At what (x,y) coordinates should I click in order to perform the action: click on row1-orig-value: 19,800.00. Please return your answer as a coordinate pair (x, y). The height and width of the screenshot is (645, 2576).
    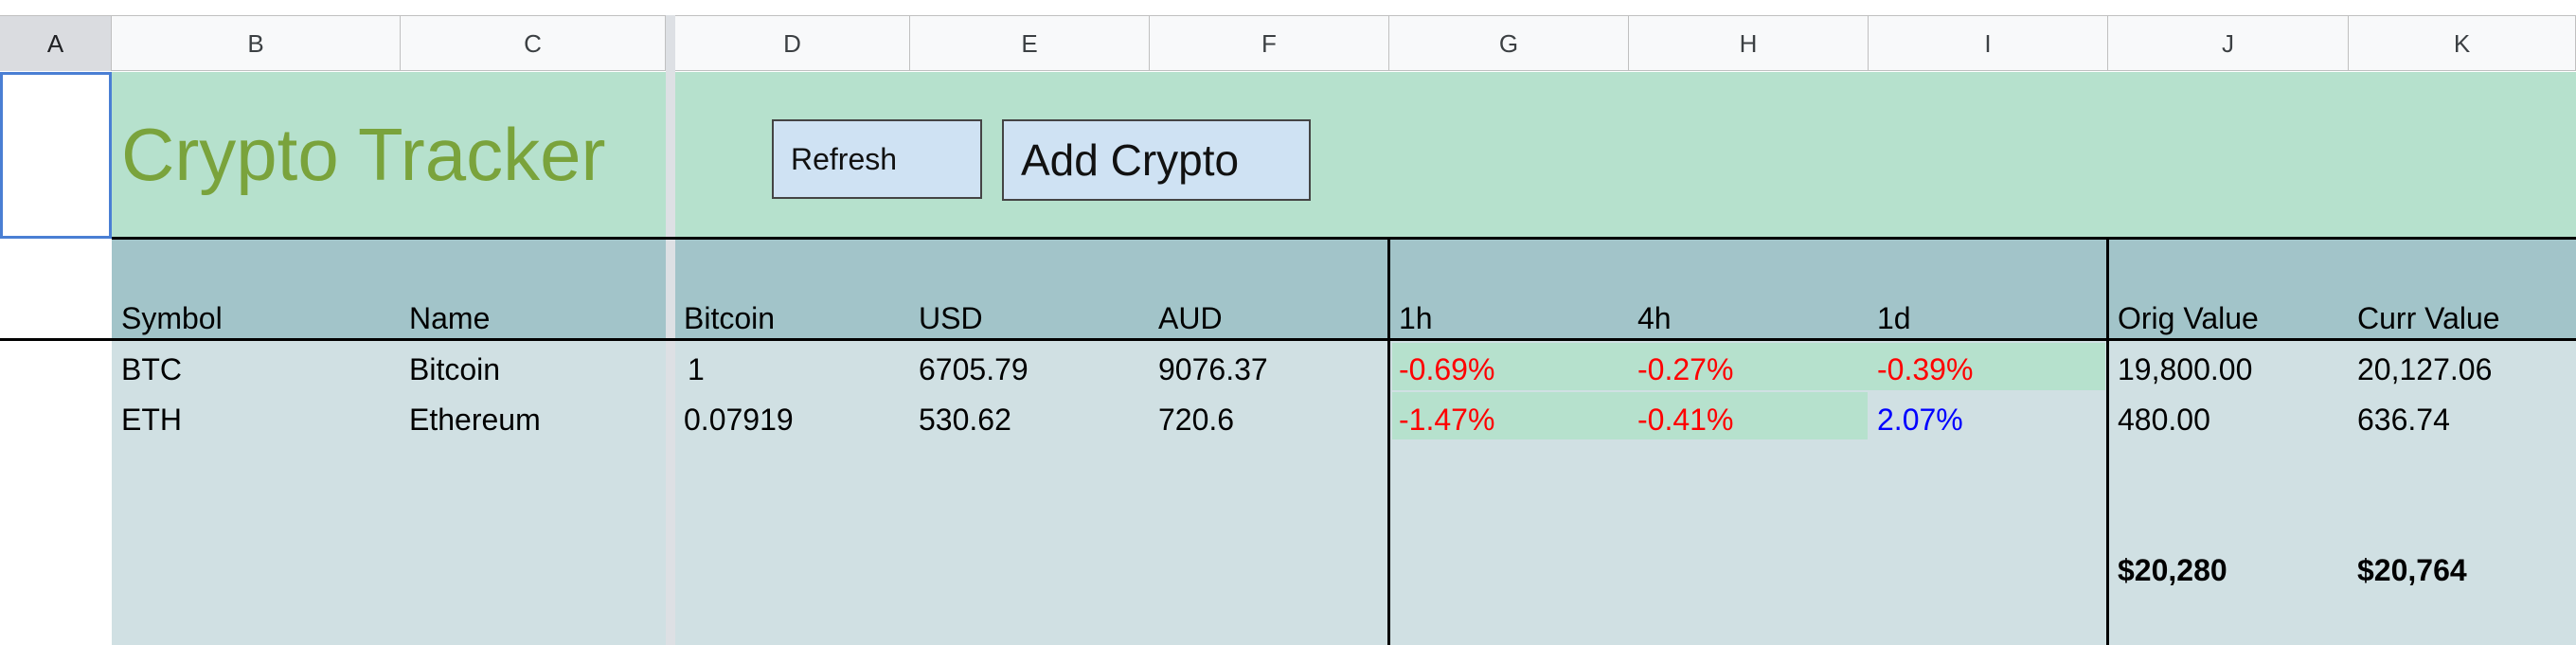
    Looking at the image, I should click on (2185, 369).